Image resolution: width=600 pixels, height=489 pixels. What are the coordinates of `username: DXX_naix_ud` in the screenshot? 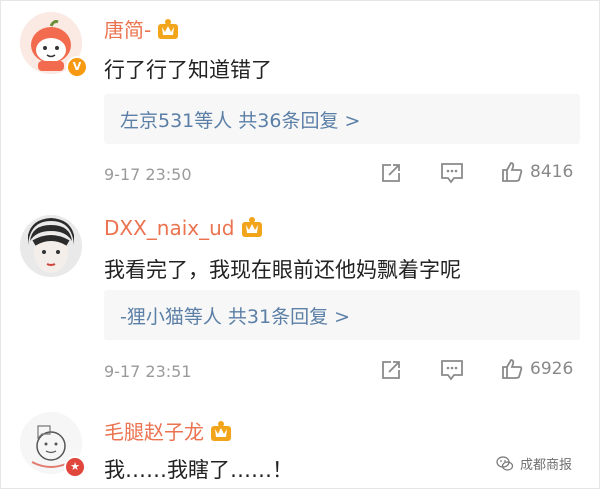 It's located at (183, 228).